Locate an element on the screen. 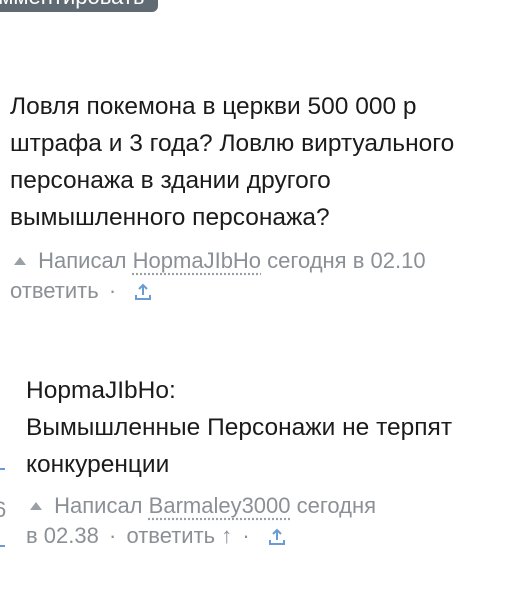  comment-text-line: вымышленного персонажа? is located at coordinates (170, 217).